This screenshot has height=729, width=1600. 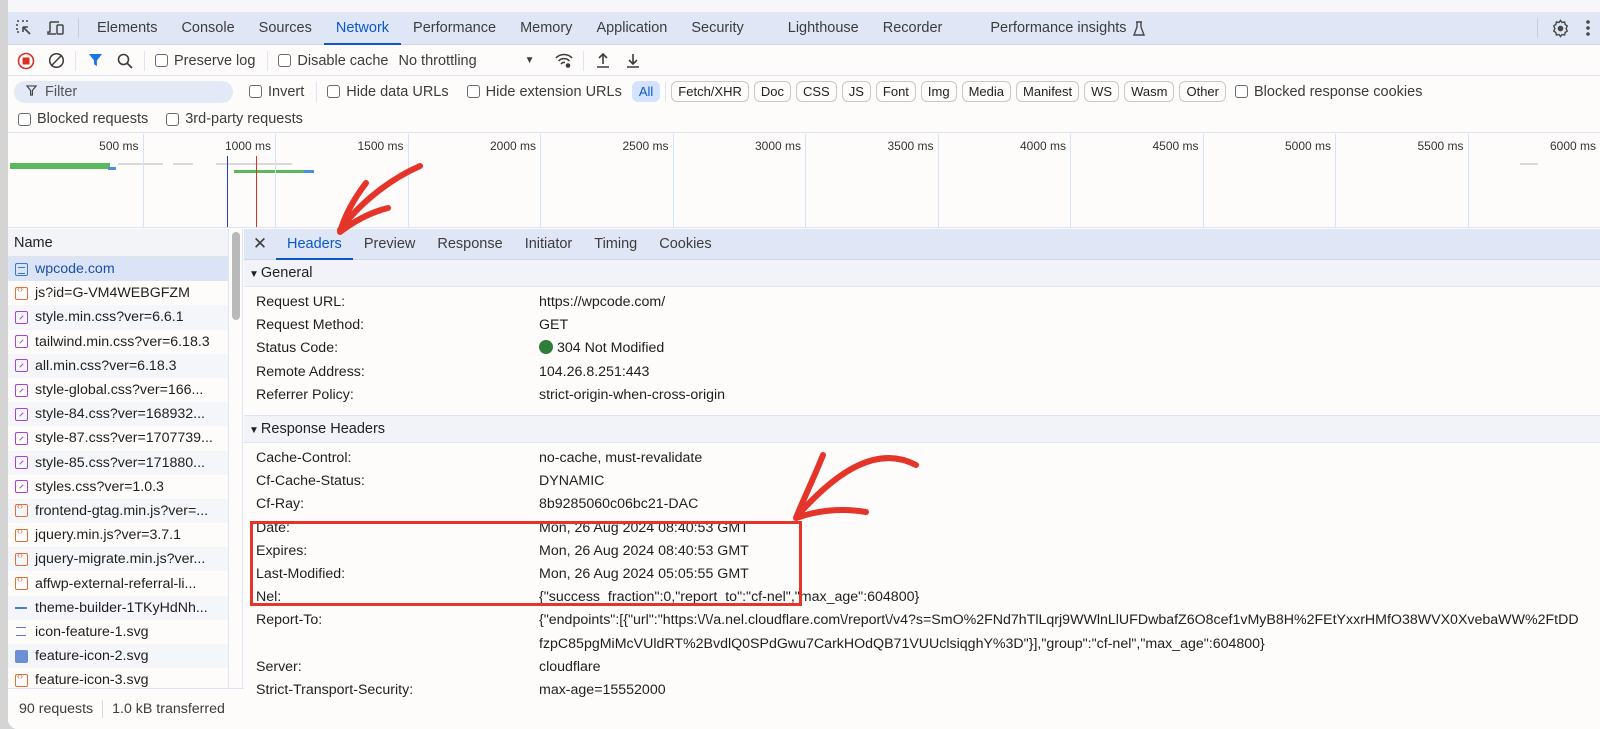 I want to click on header-value: 304 Not Modified, so click(x=1069, y=348).